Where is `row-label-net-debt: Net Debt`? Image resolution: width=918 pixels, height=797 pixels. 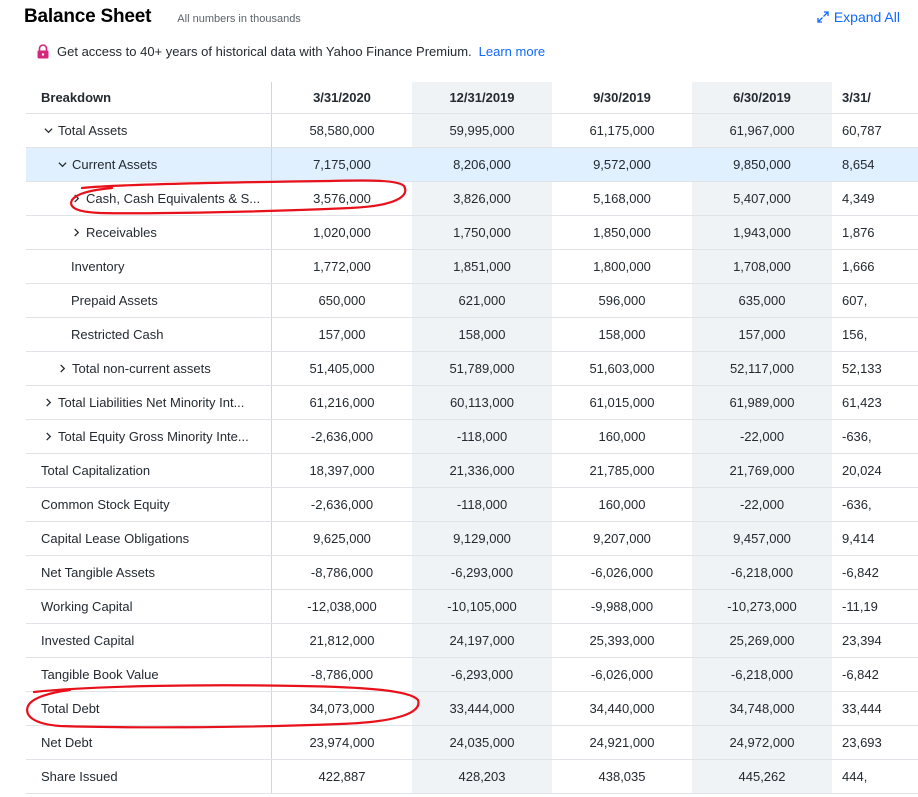
row-label-net-debt: Net Debt is located at coordinates (149, 742).